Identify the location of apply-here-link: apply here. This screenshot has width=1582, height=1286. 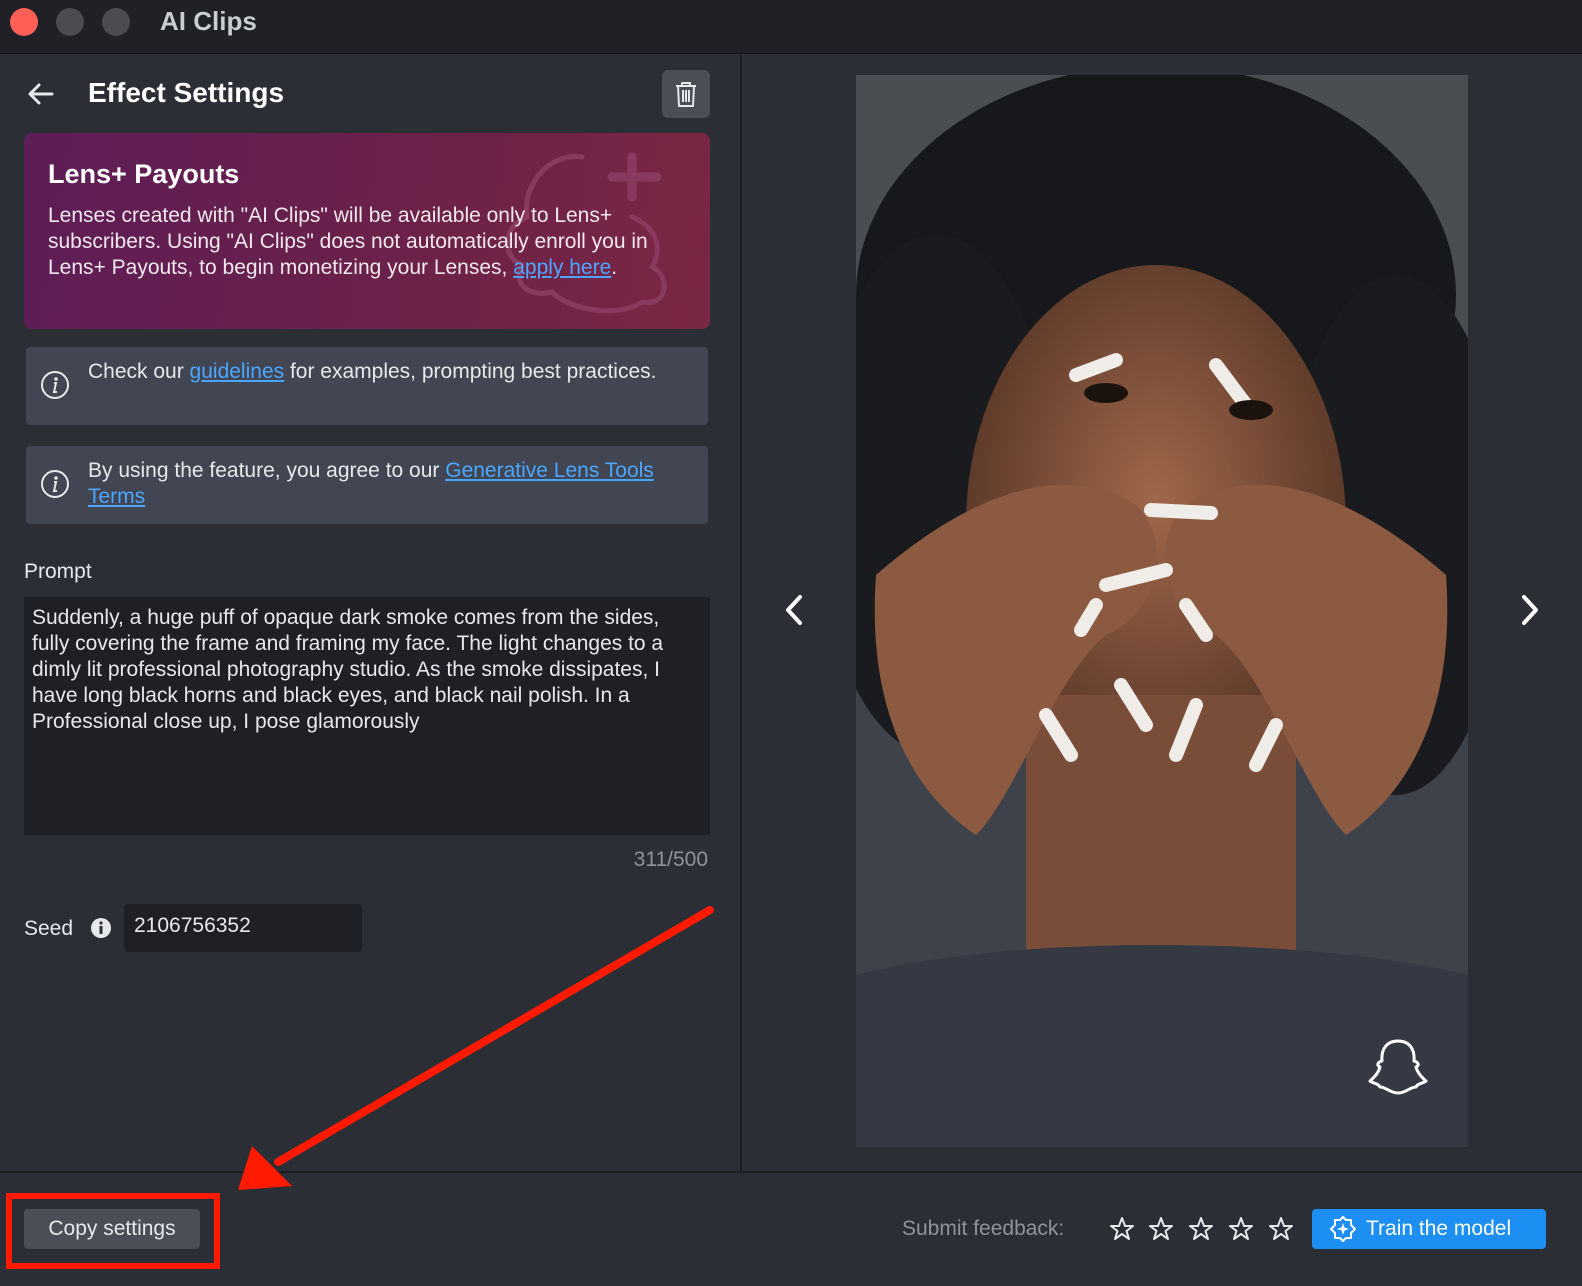
(562, 267).